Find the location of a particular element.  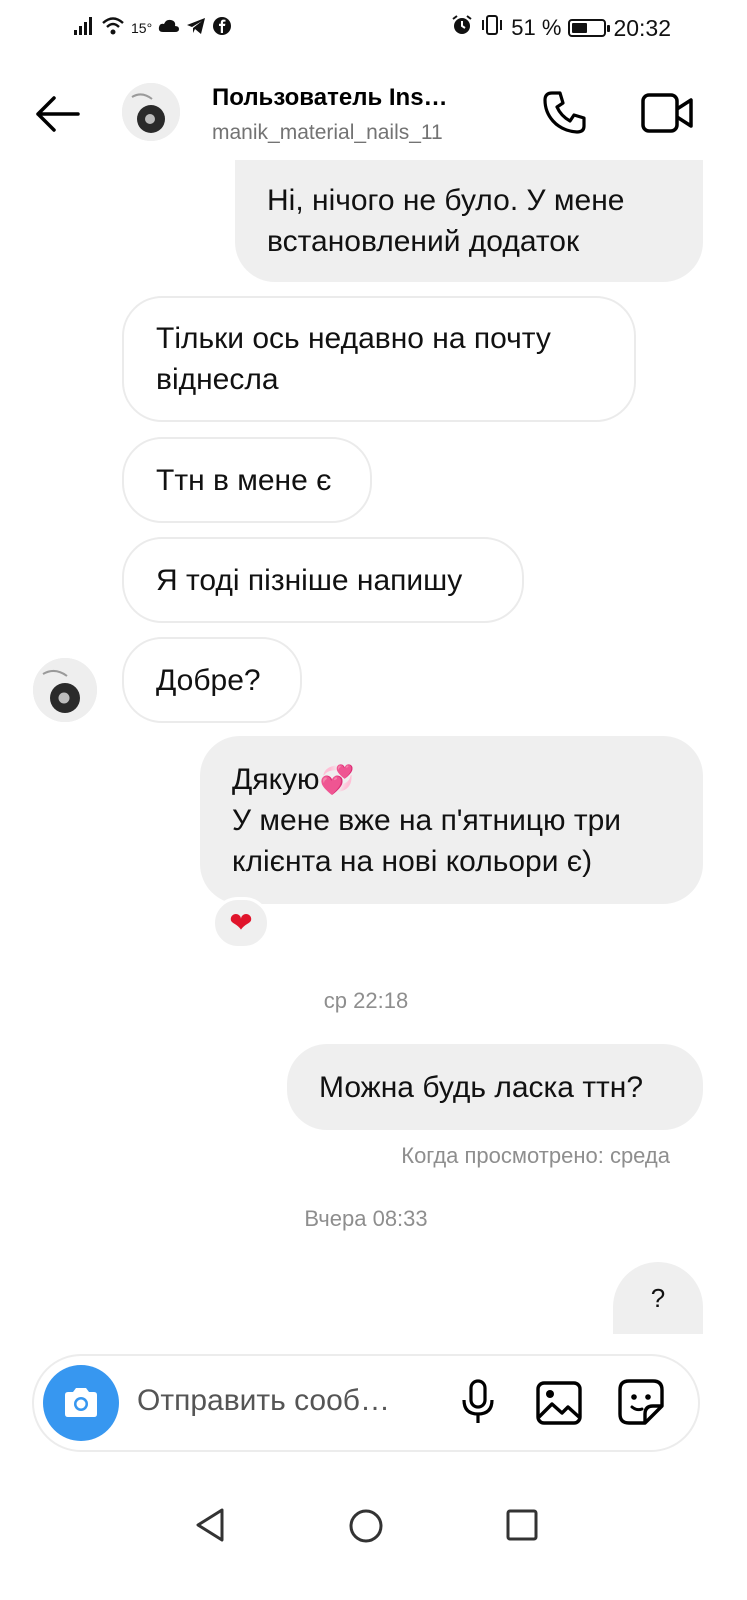

image-icon is located at coordinates (559, 1403).